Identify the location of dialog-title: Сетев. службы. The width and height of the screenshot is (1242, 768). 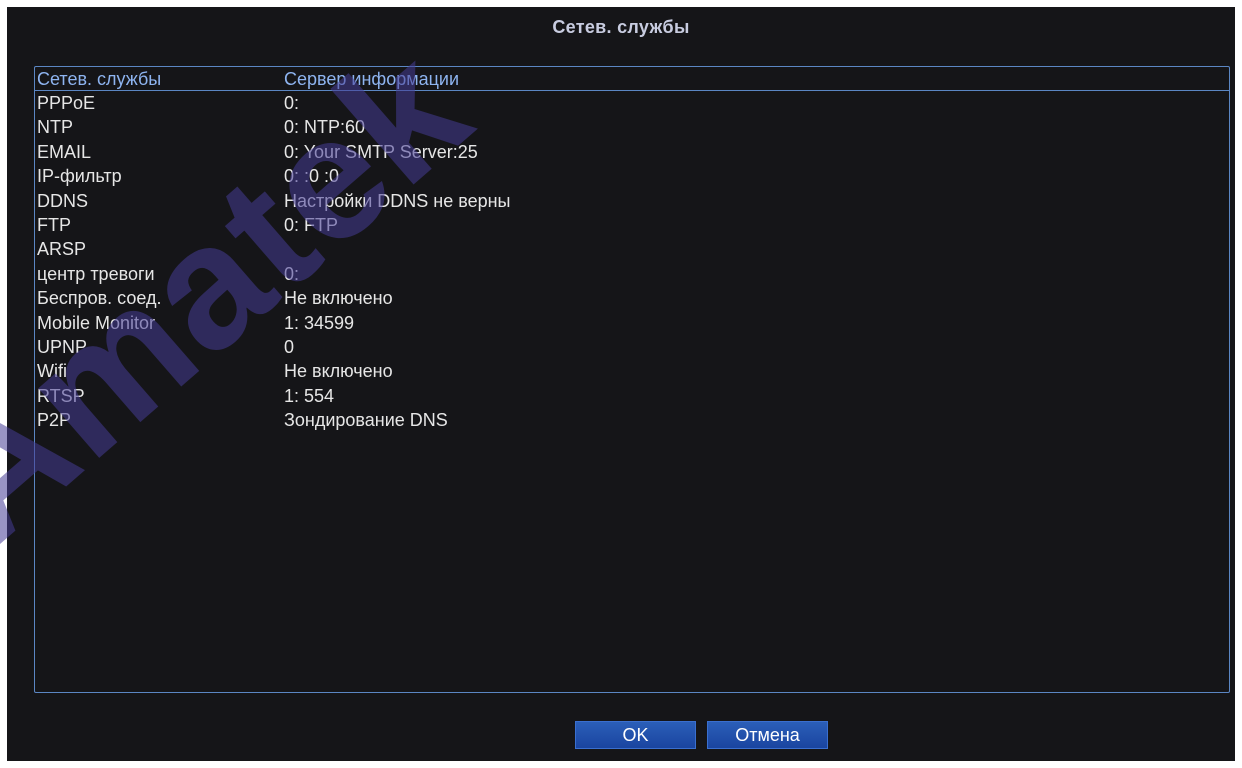
(621, 27).